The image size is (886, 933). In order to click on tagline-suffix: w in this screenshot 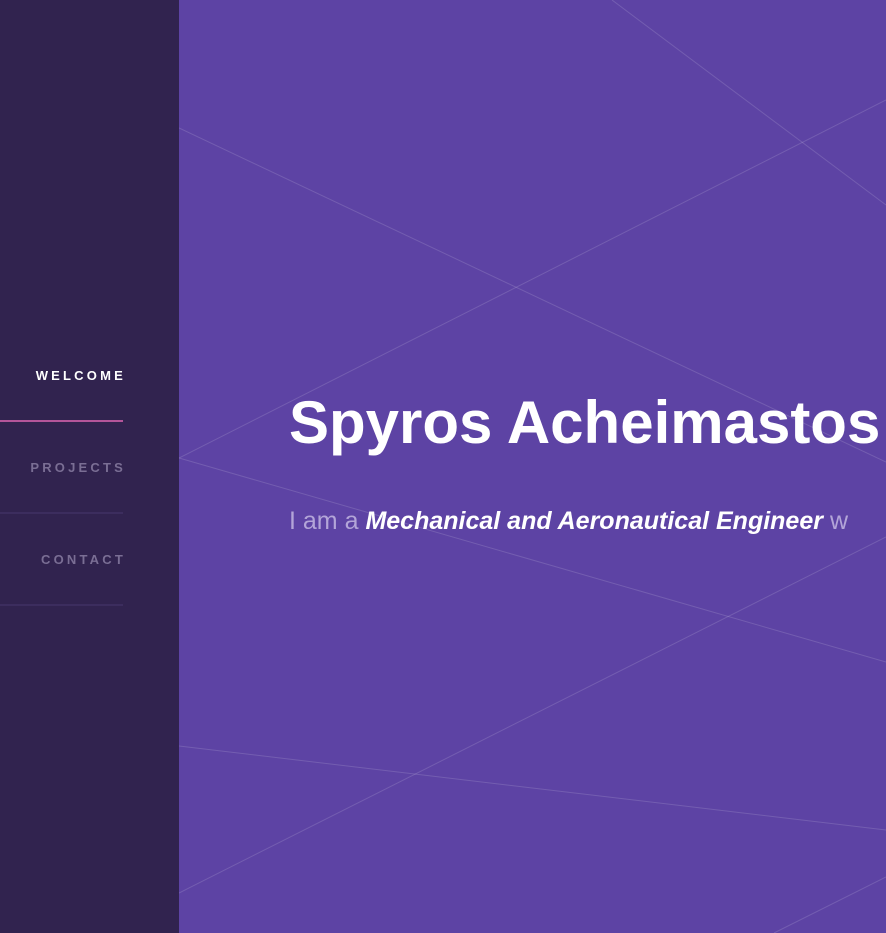, I will do `click(838, 521)`.